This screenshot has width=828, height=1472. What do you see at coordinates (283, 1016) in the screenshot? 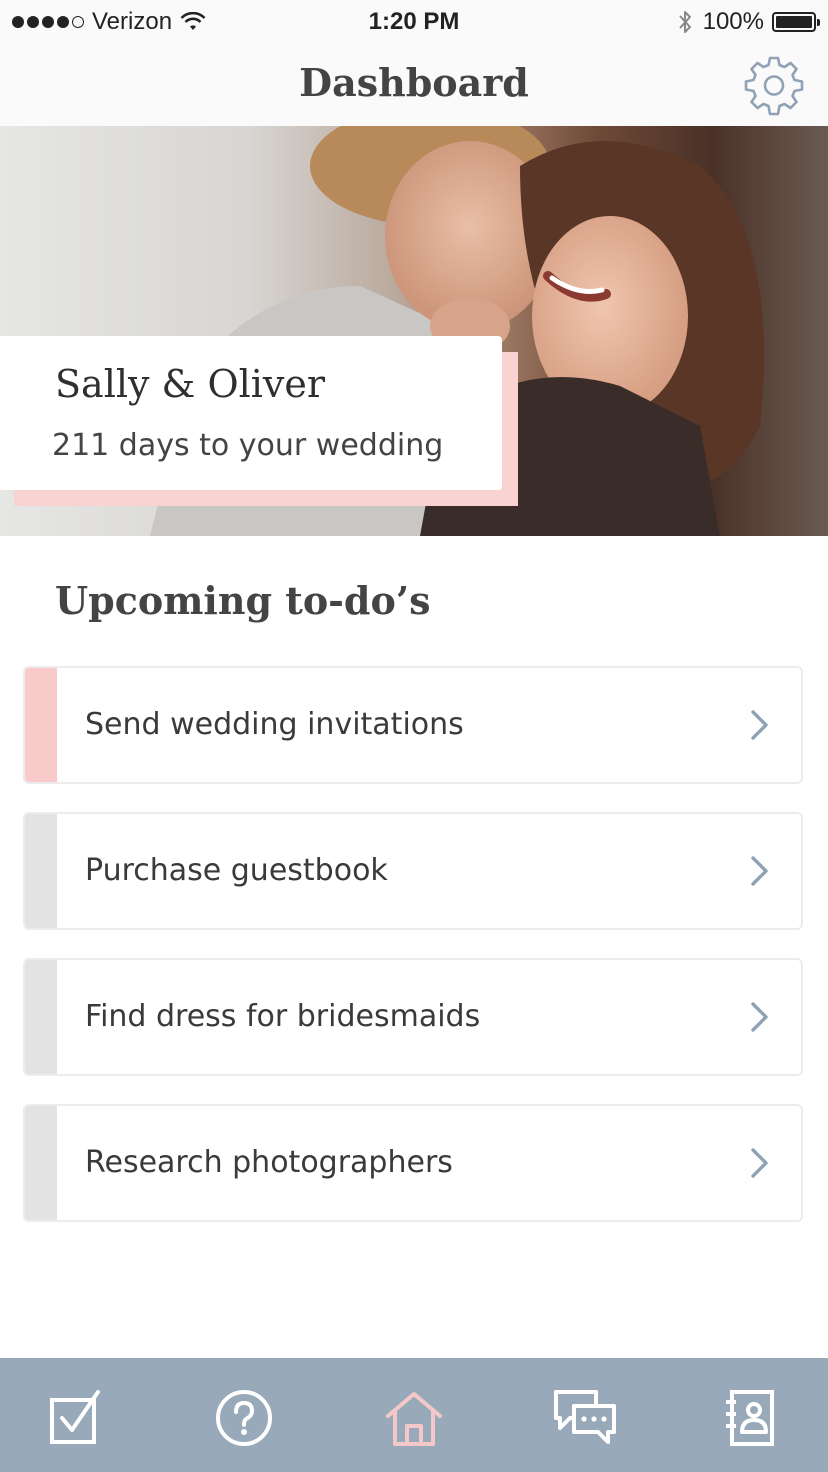
I see `todo-label: Find dress for bridesmaids` at bounding box center [283, 1016].